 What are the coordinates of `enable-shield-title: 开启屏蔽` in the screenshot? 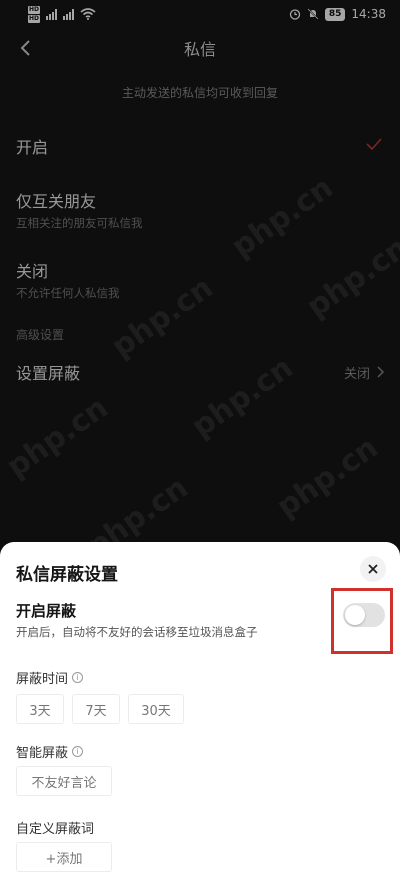 It's located at (46, 611).